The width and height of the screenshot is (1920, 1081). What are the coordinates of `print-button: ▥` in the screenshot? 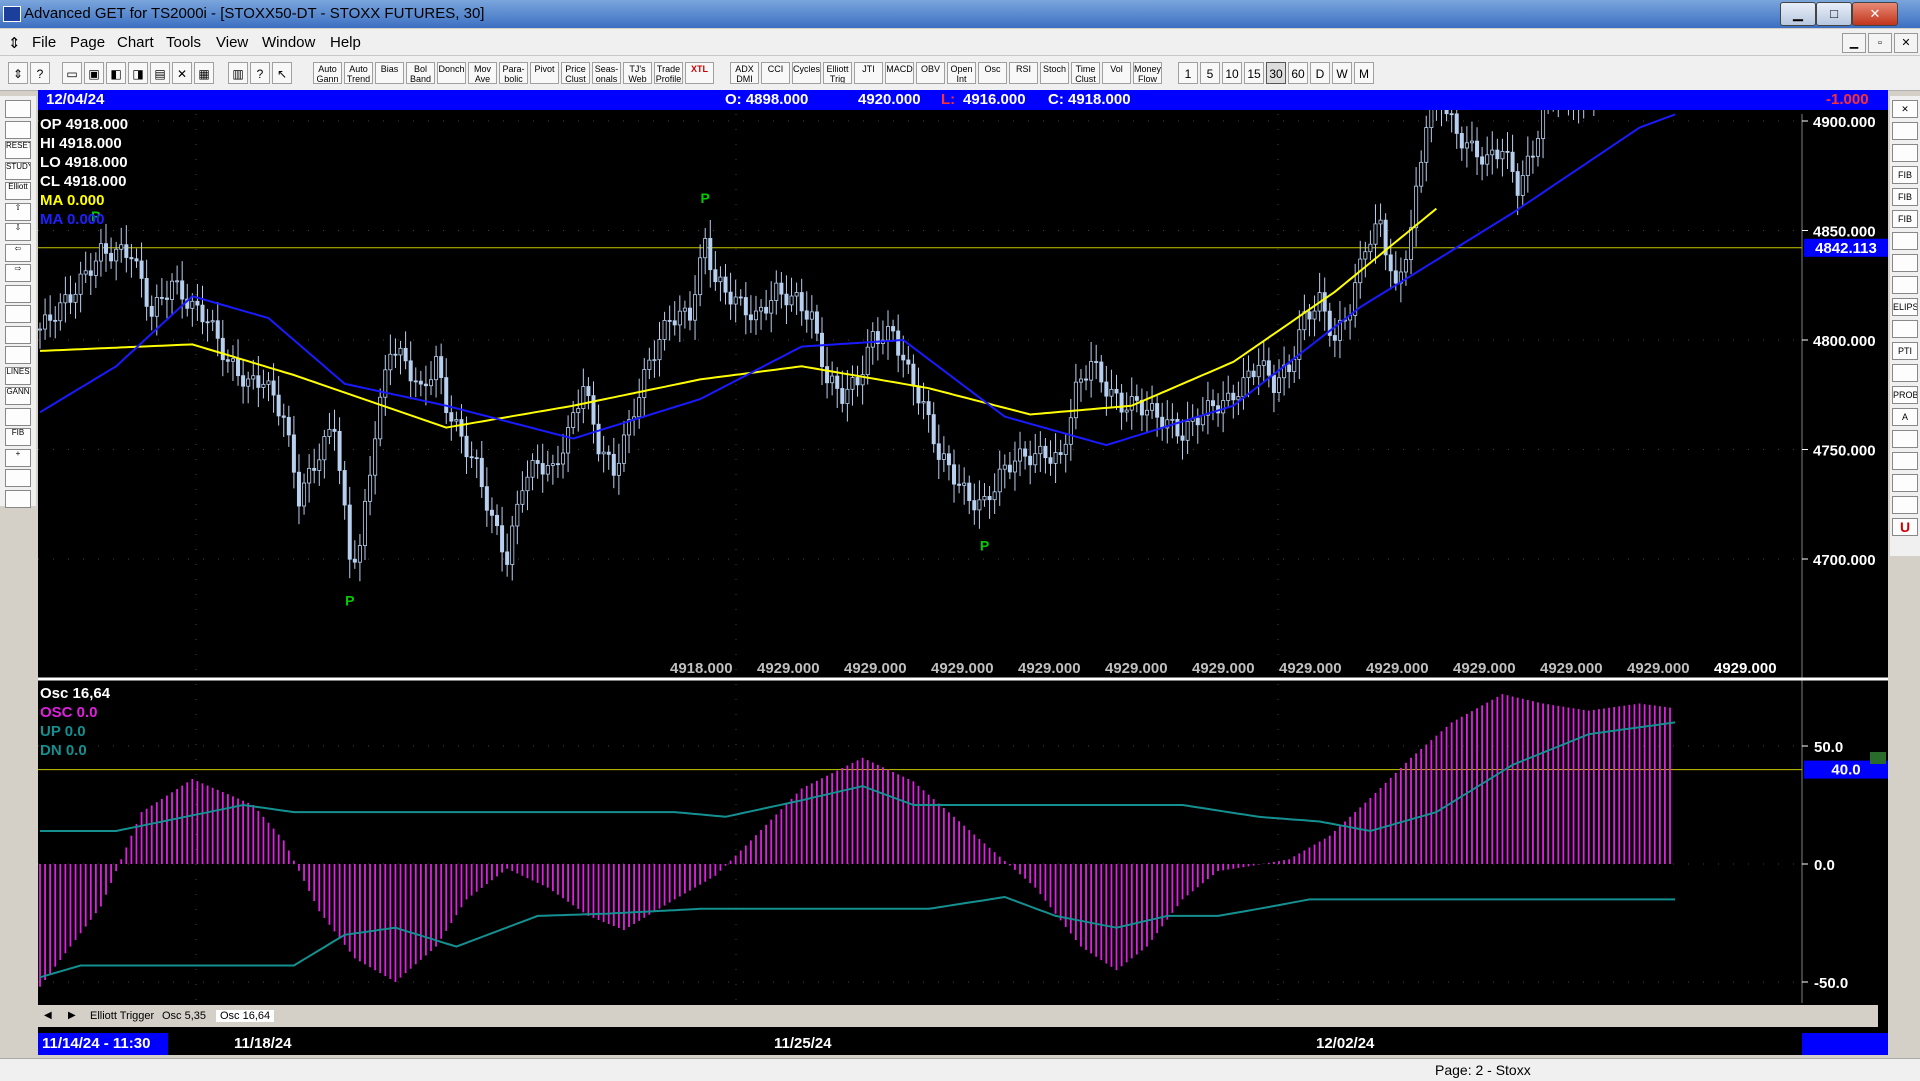 It's located at (238, 73).